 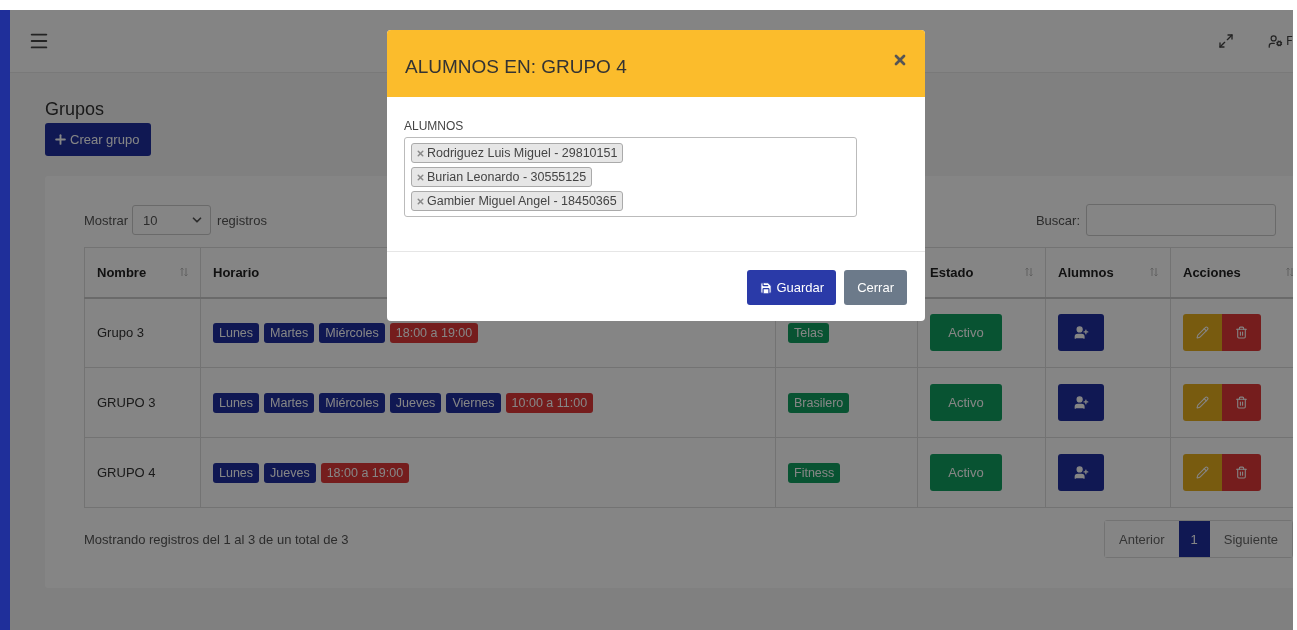 What do you see at coordinates (1086, 272) in the screenshot?
I see `column-title: Alumnos` at bounding box center [1086, 272].